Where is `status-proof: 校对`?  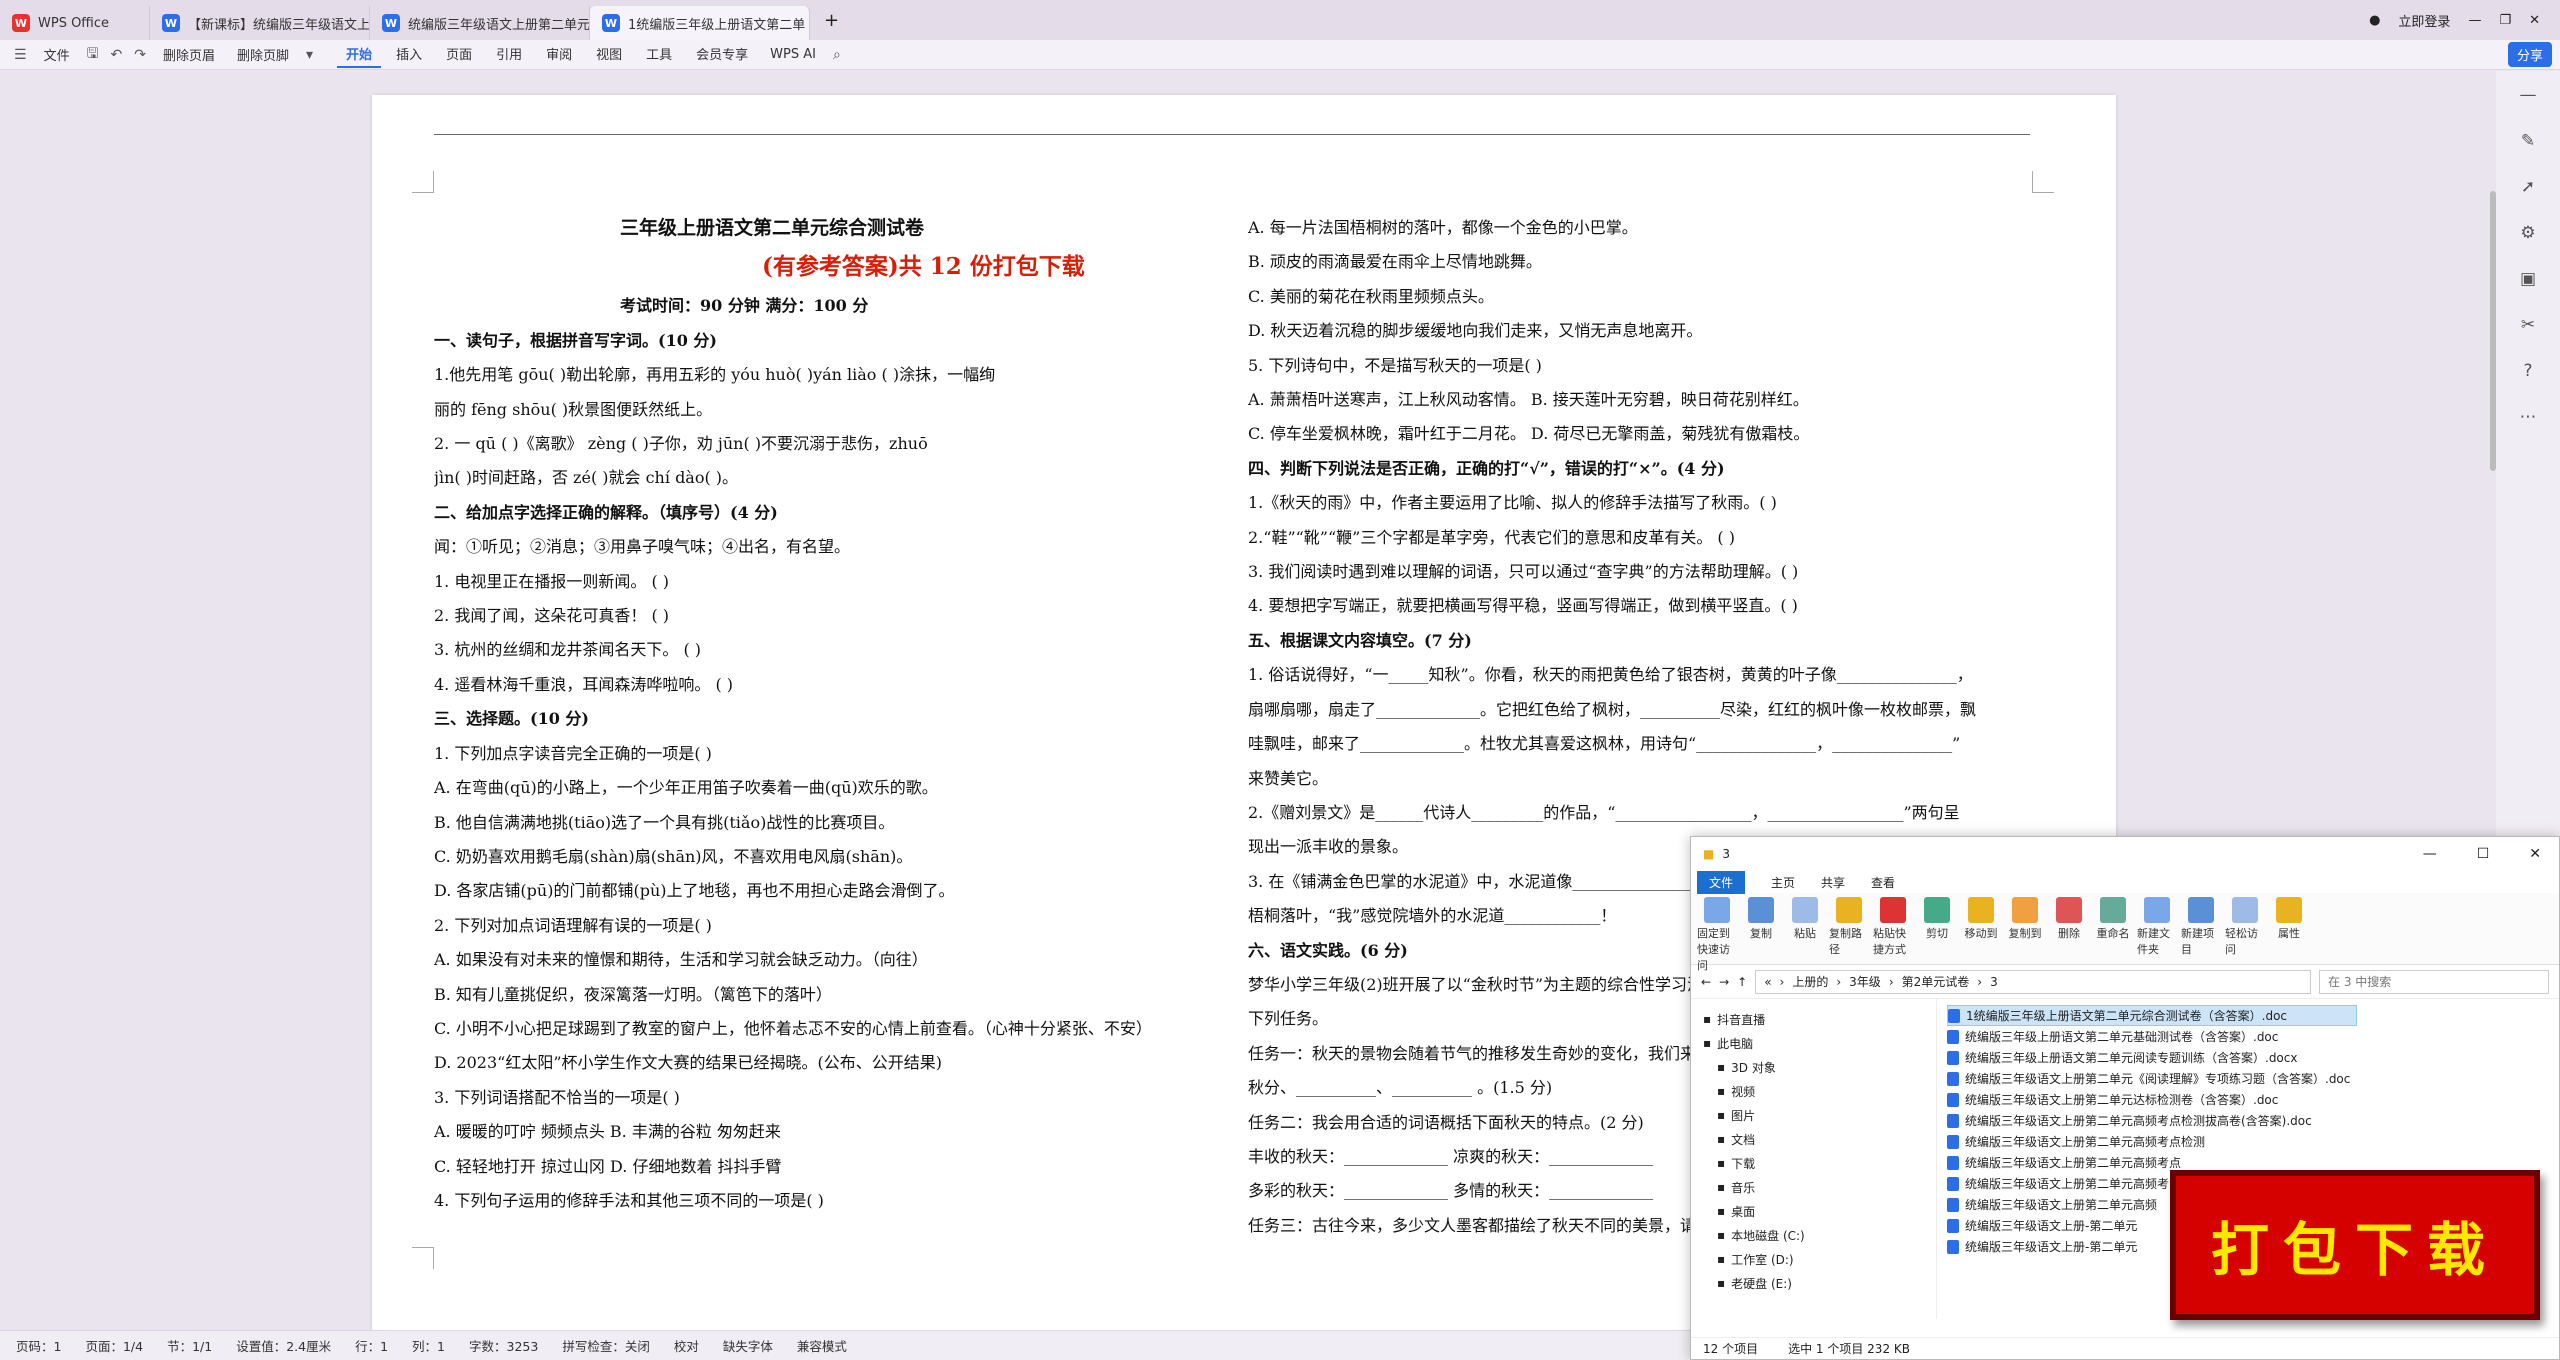 status-proof: 校对 is located at coordinates (686, 1345).